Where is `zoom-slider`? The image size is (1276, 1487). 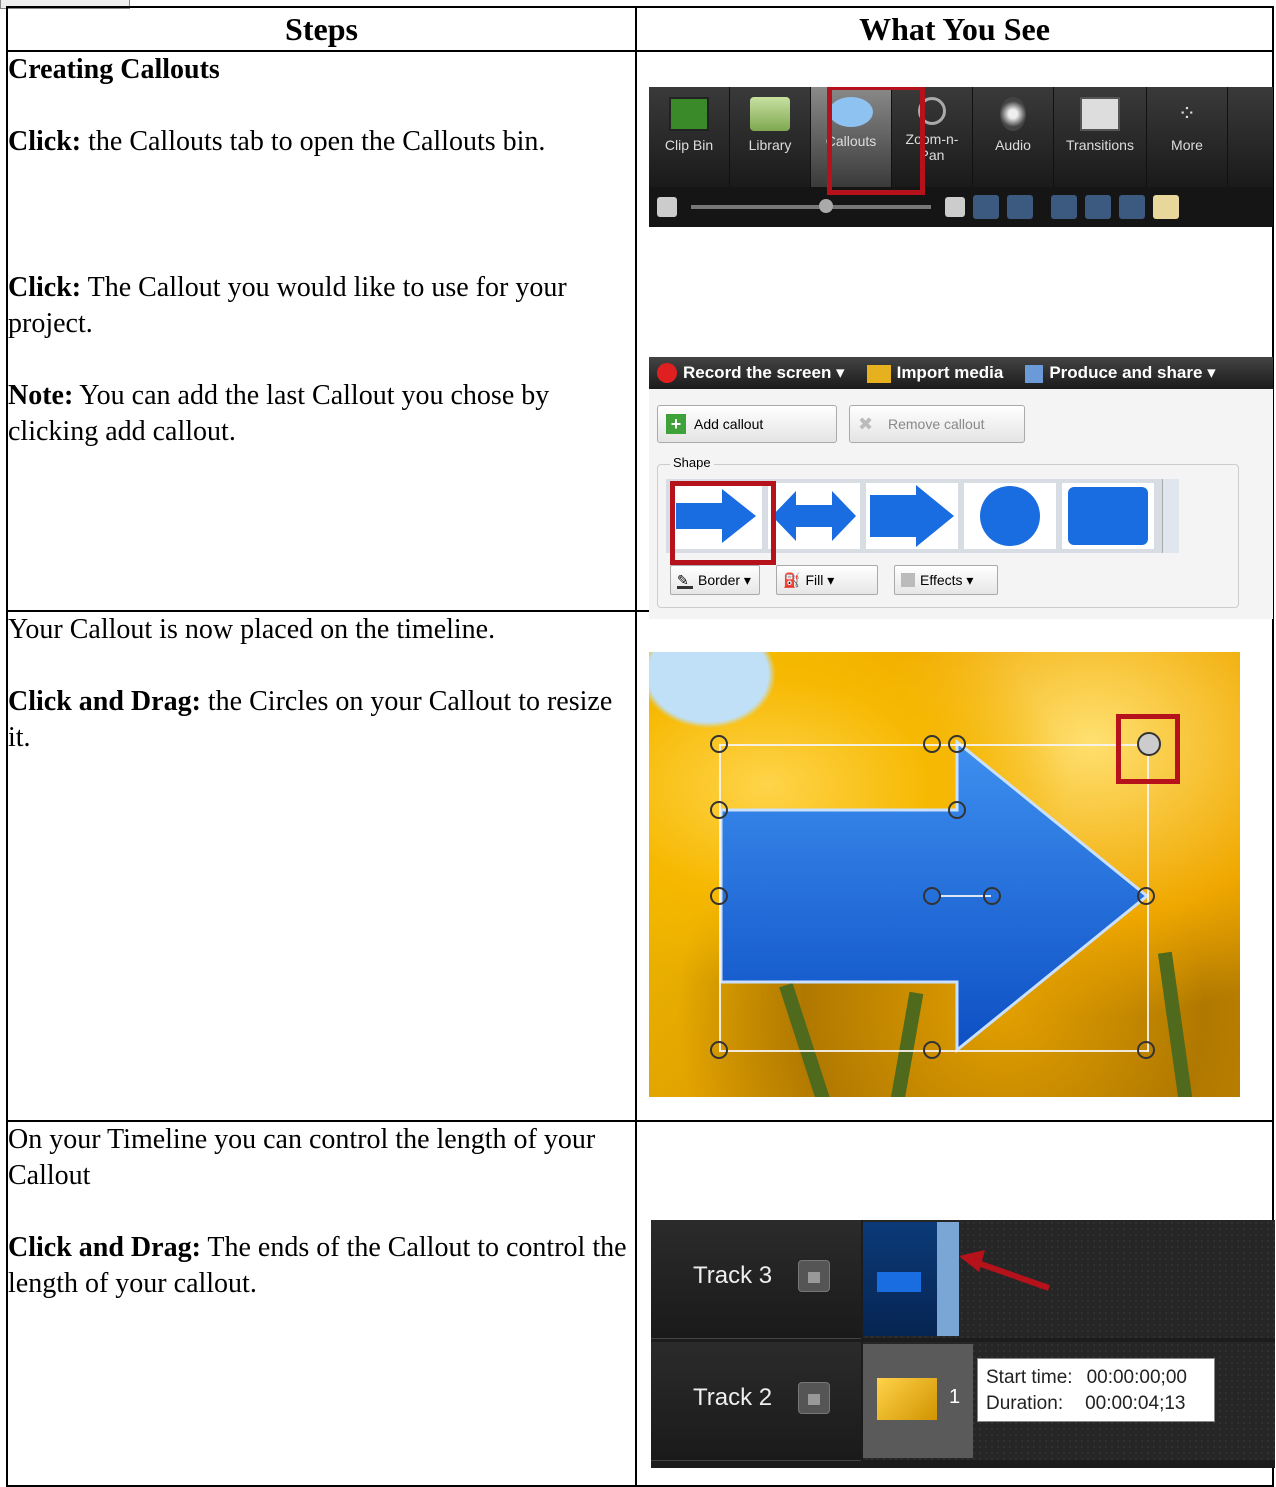 zoom-slider is located at coordinates (811, 206).